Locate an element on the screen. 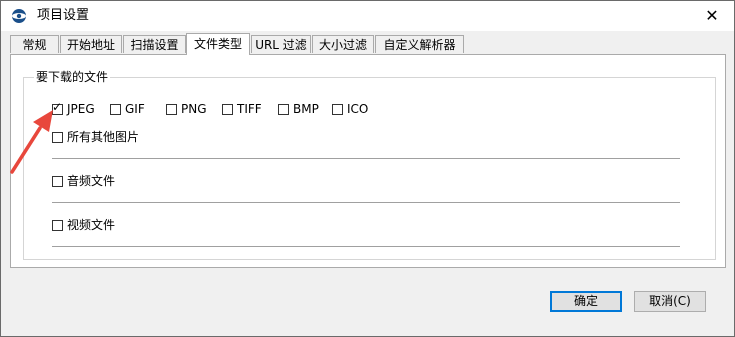 This screenshot has height=337, width=735. checkmark-icon: ✓ is located at coordinates (57, 106).